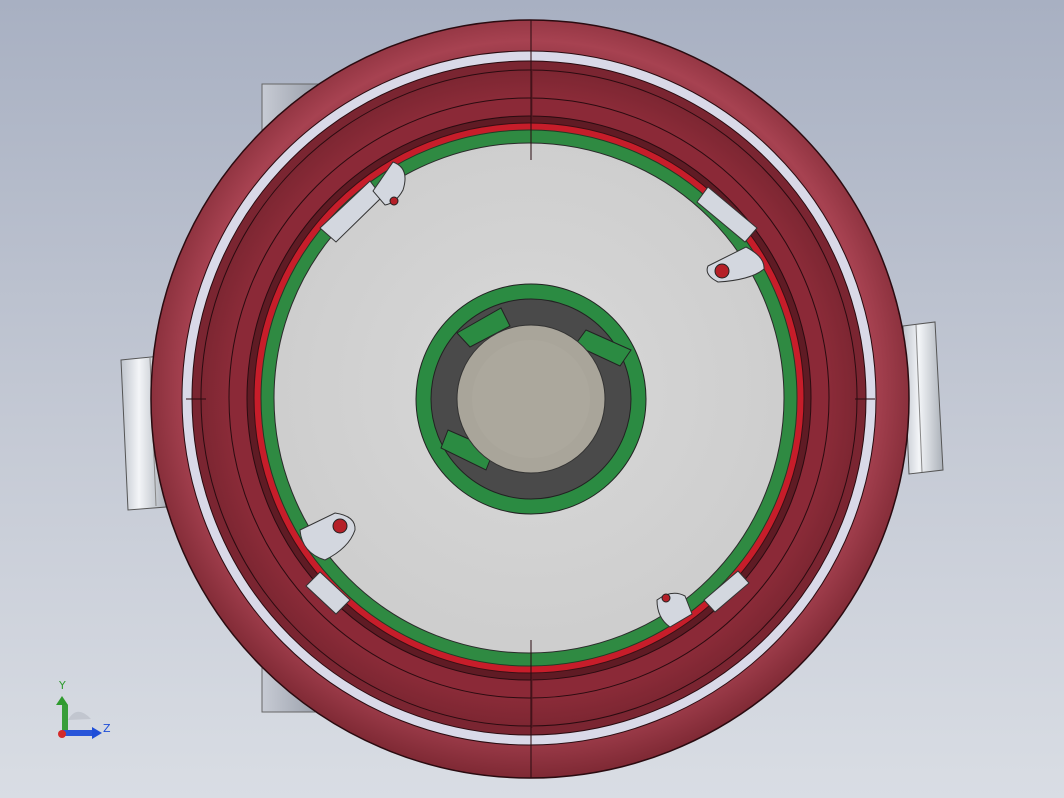 Image resolution: width=1064 pixels, height=798 pixels. What do you see at coordinates (85, 711) in the screenshot?
I see `axis-triad: Y Z` at bounding box center [85, 711].